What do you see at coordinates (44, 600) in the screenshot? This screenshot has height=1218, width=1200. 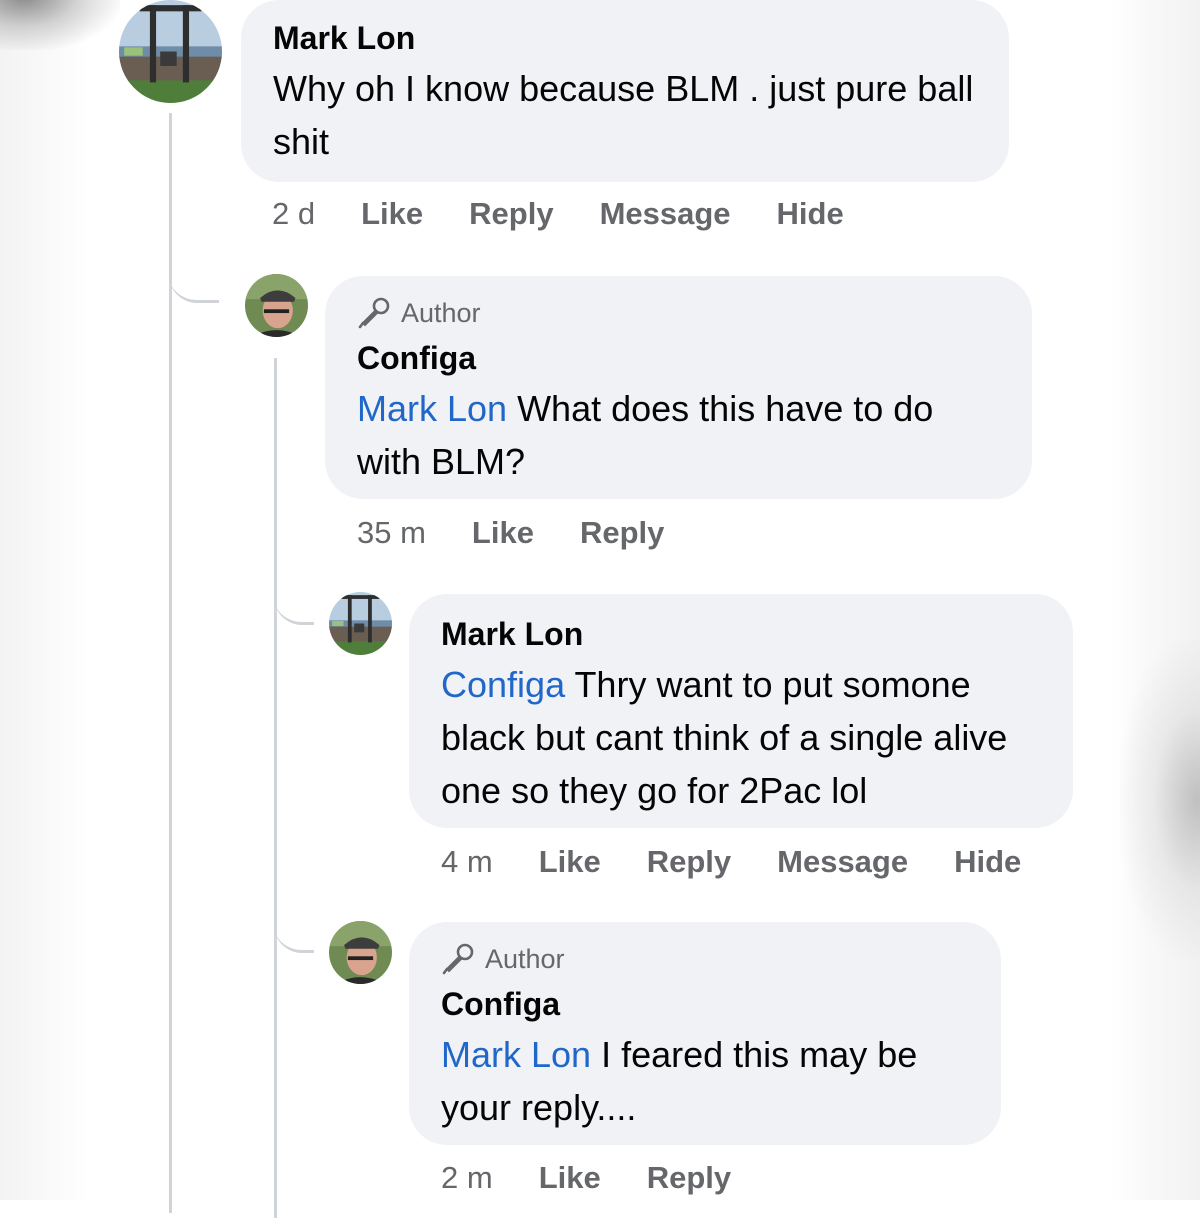 I see `background-left-edge` at bounding box center [44, 600].